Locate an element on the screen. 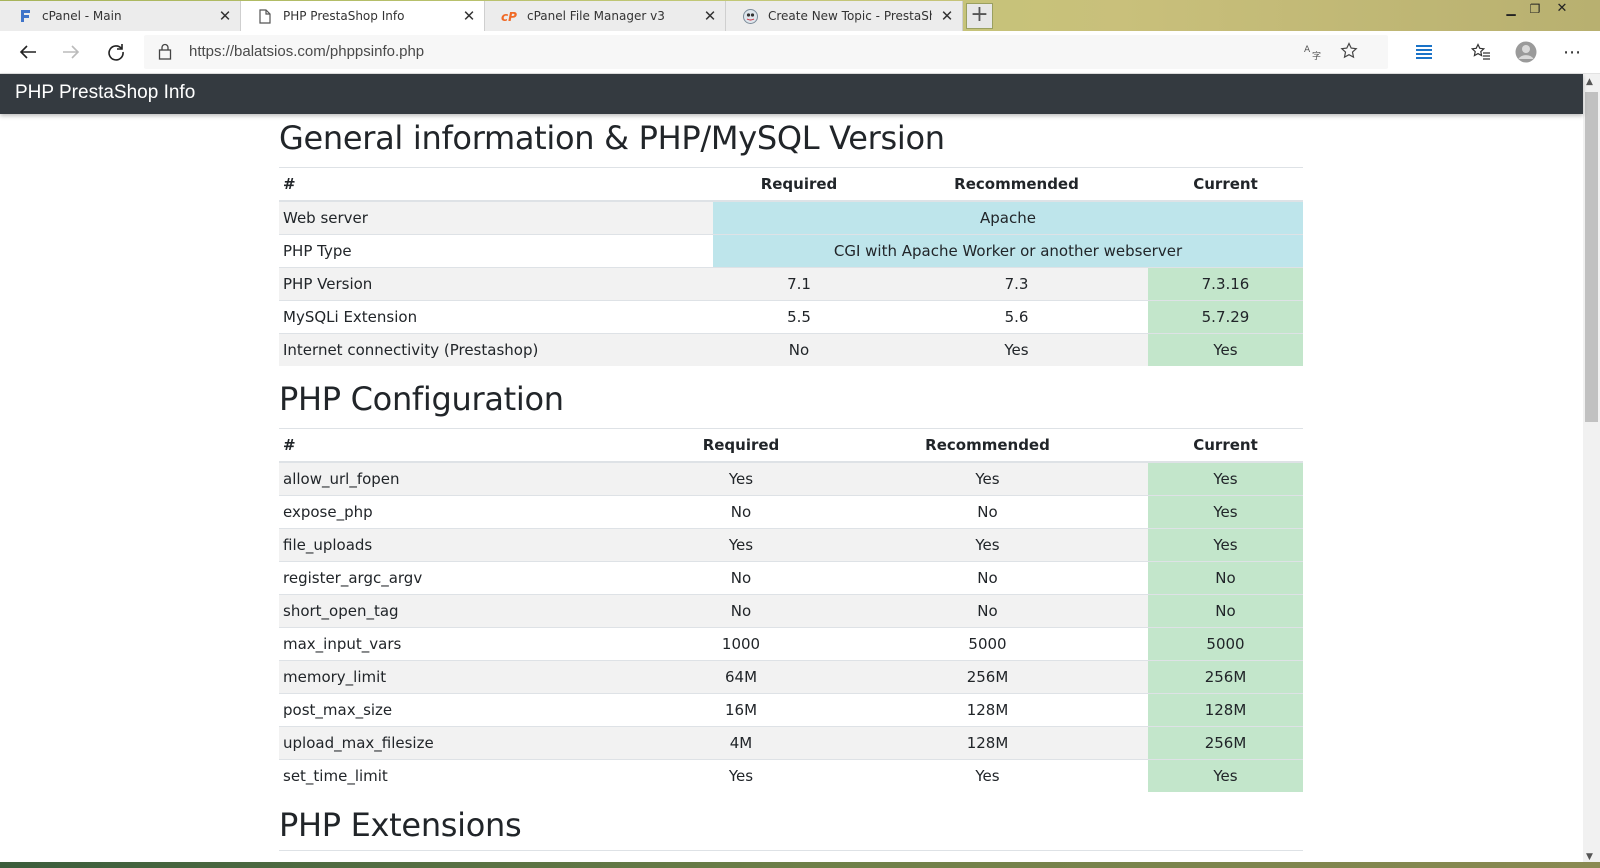  tab-cpanel-file-manager: cP cPanel File Manager v3 ✕ is located at coordinates (605, 16).